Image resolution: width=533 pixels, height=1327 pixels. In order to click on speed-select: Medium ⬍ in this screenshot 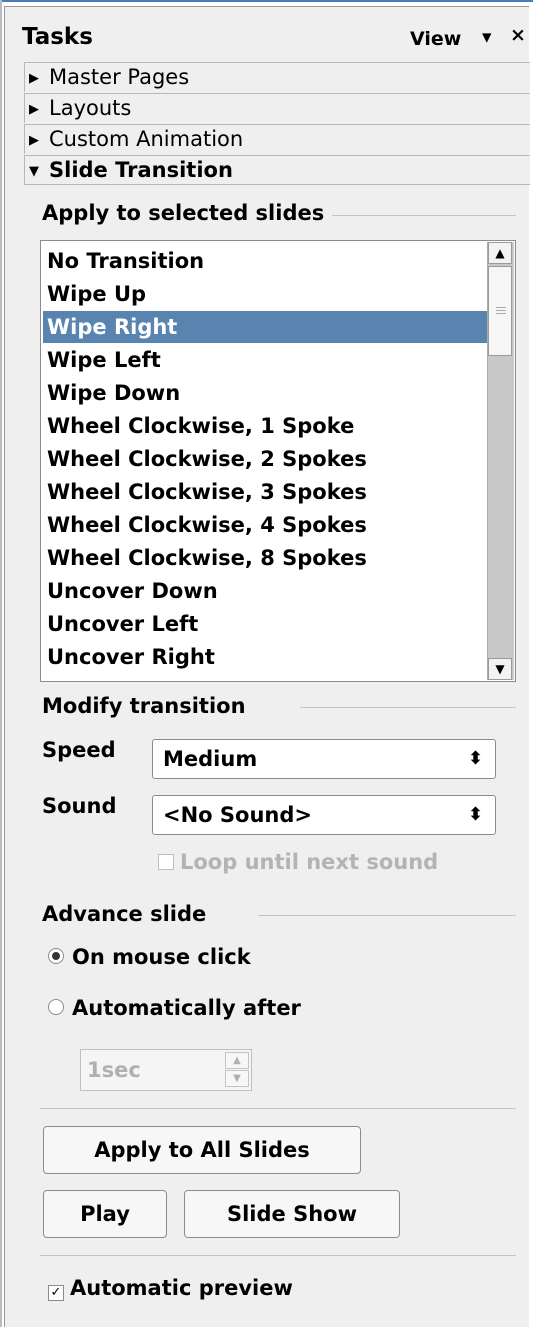, I will do `click(324, 759)`.